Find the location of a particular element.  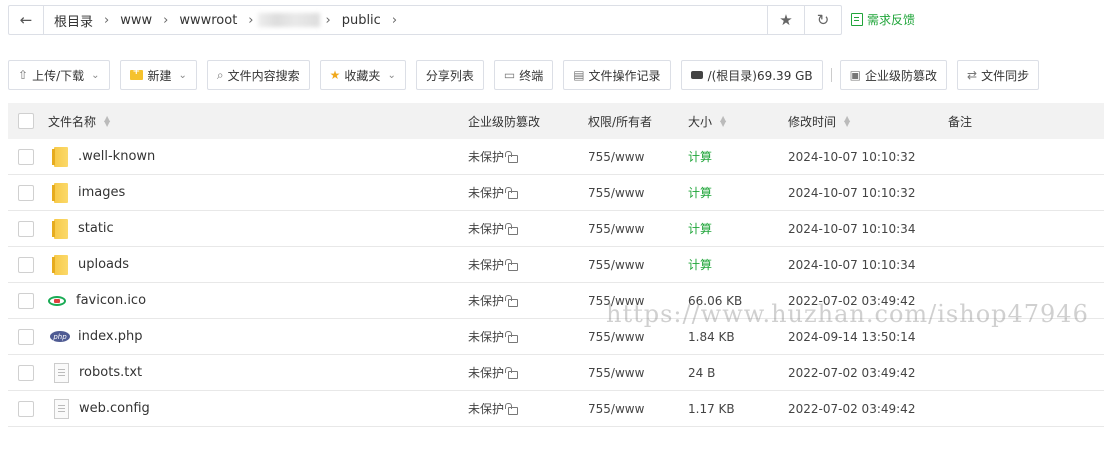

breadcrumb-root: 根目录 is located at coordinates (73, 20).